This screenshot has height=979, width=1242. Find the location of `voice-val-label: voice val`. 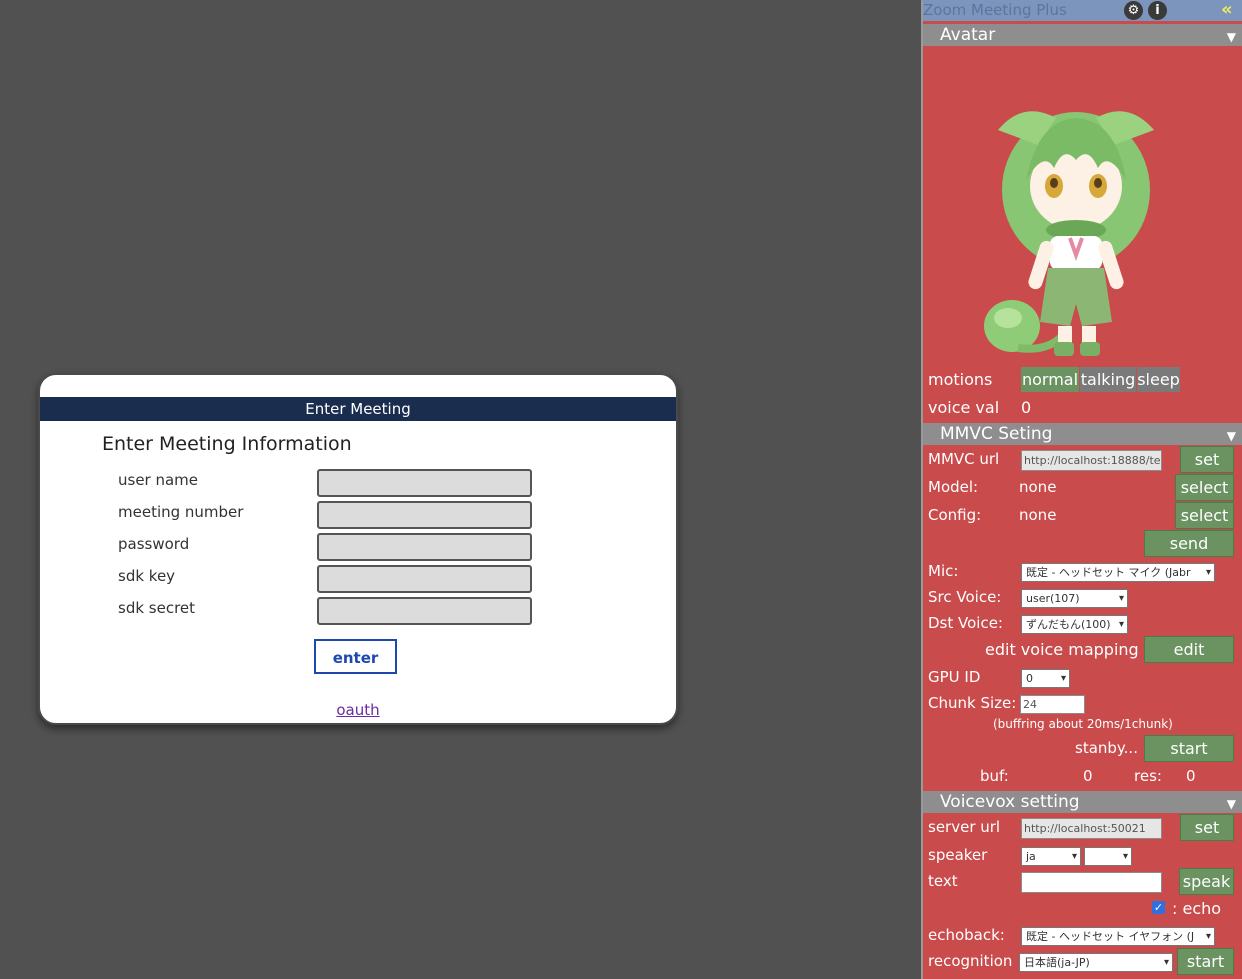

voice-val-label: voice val is located at coordinates (964, 407).